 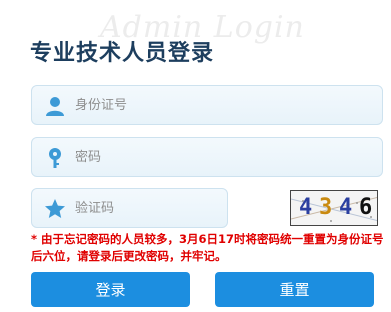 I want to click on captcha-field, so click(x=129, y=208).